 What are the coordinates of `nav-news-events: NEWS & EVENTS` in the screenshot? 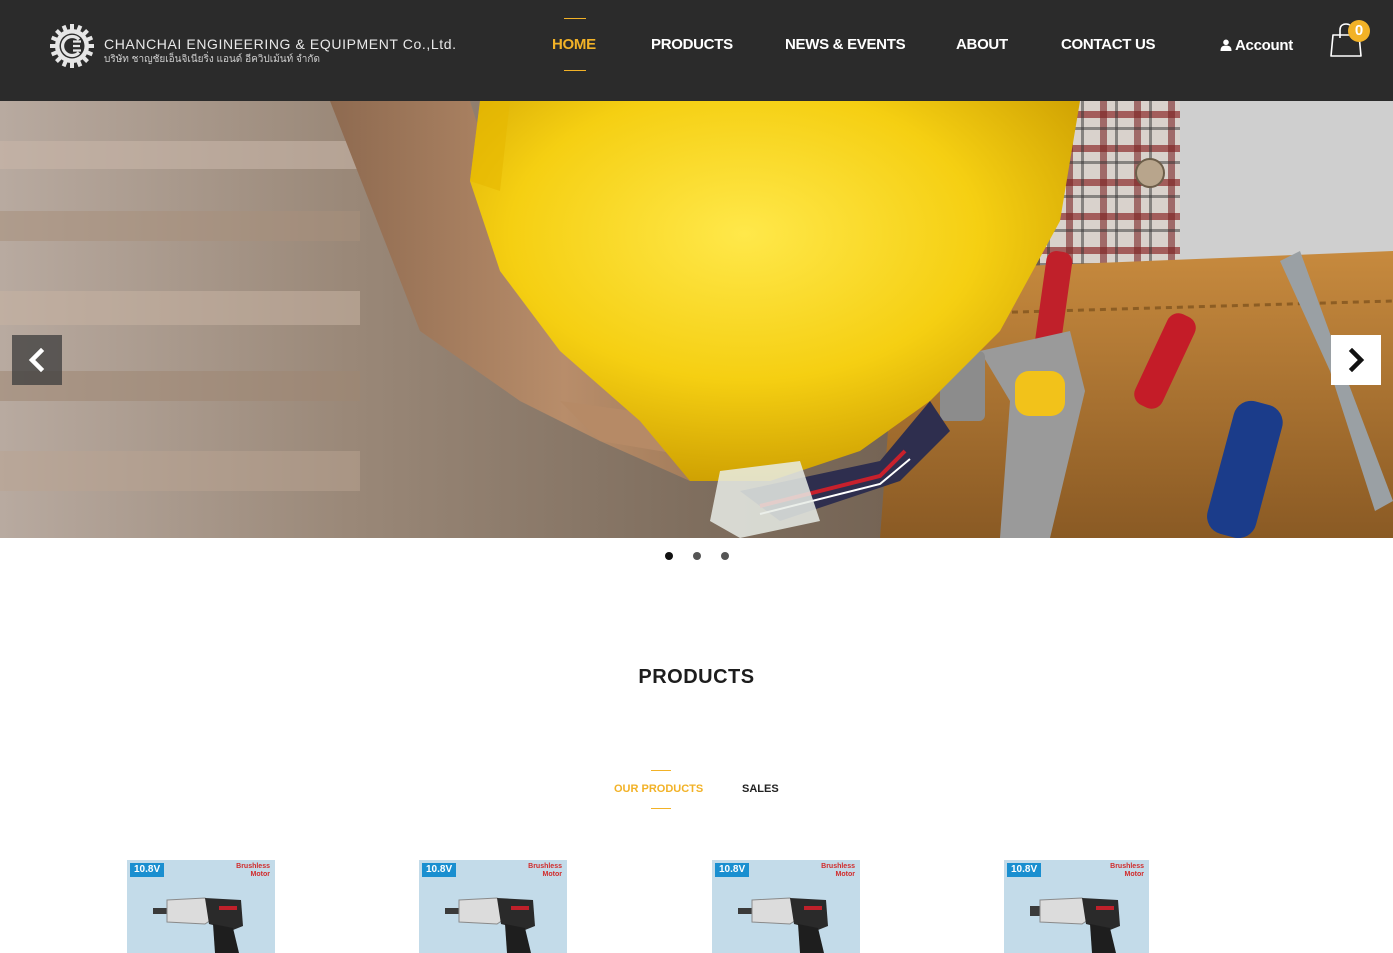 It's located at (845, 46).